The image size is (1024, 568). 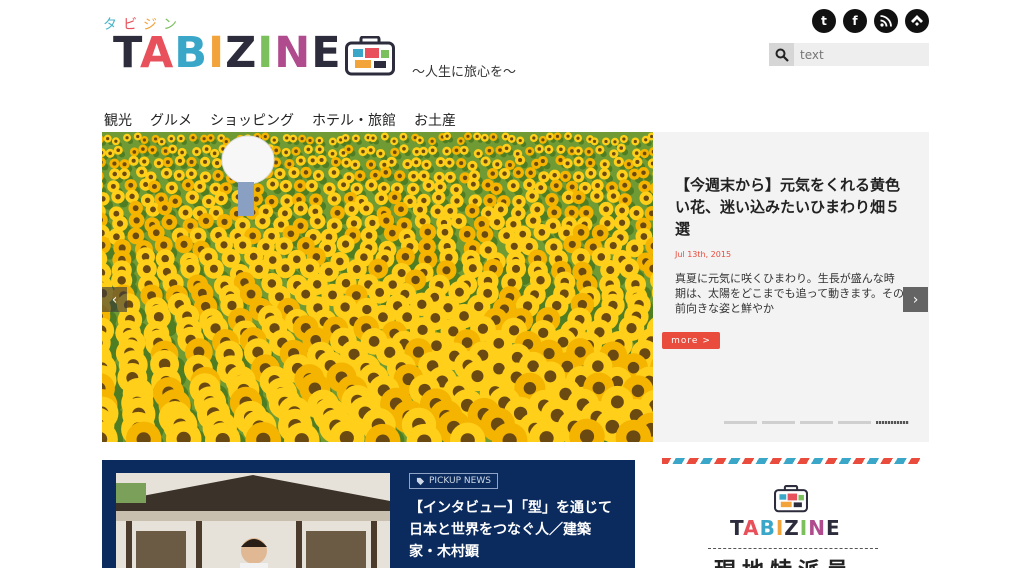 What do you see at coordinates (464, 72) in the screenshot?
I see `site-tagline: 〜人生に旅心を〜` at bounding box center [464, 72].